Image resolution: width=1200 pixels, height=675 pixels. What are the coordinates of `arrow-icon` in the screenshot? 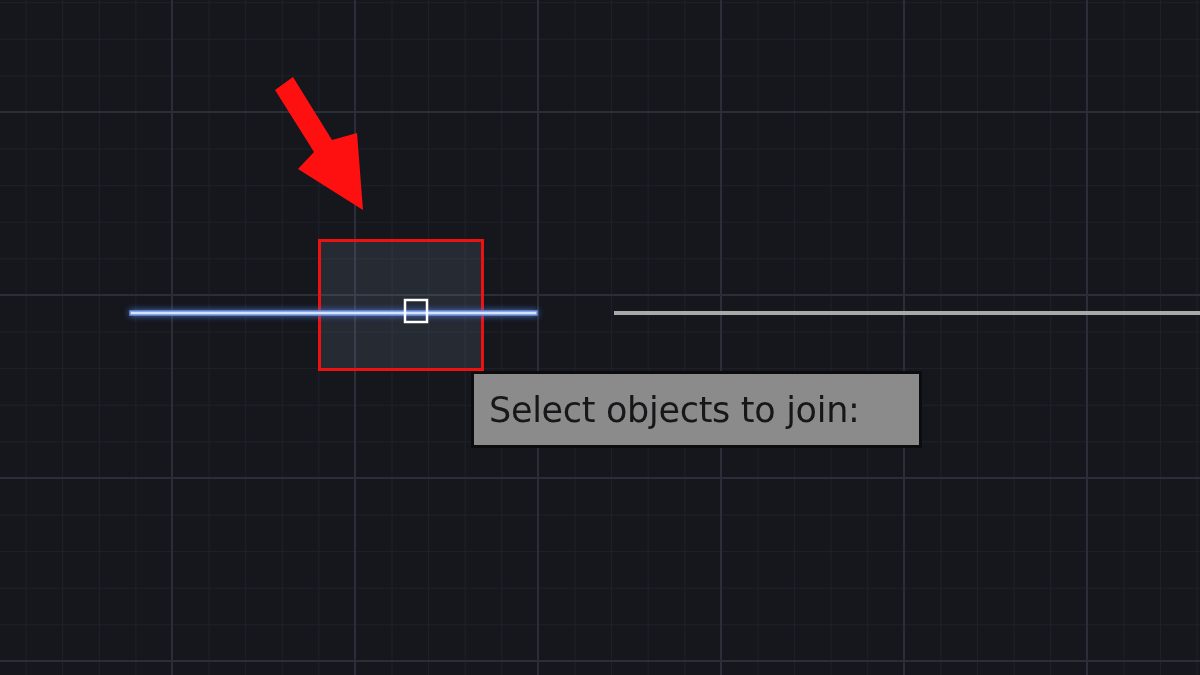 It's located at (319, 143).